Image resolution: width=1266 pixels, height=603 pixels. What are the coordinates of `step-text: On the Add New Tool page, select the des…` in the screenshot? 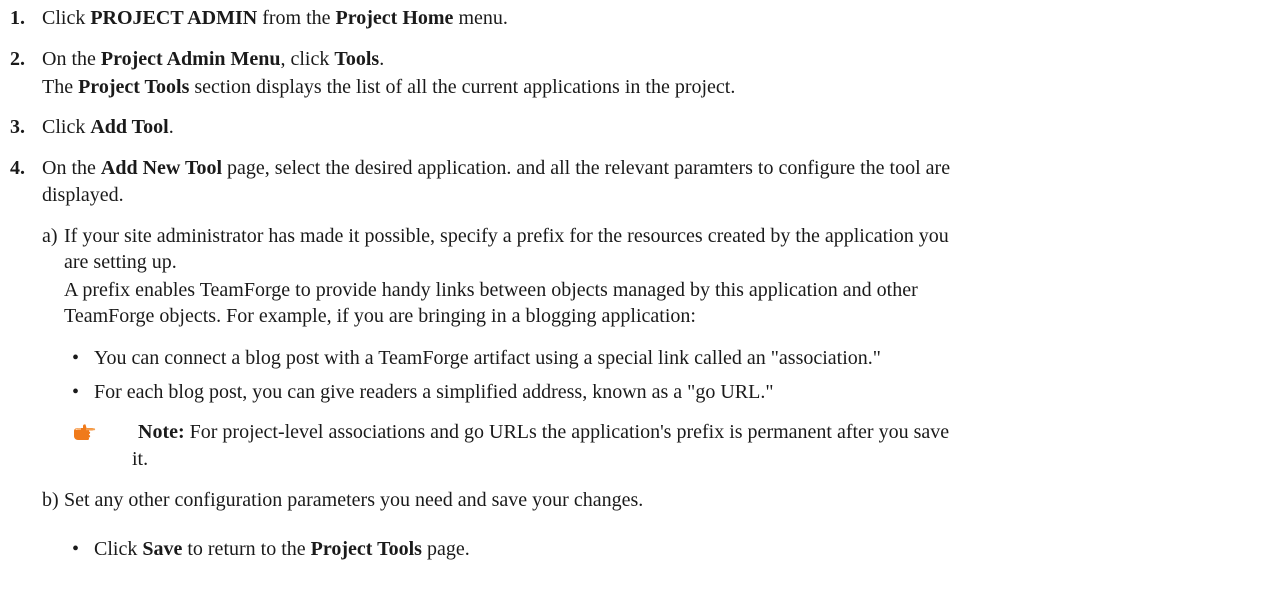 It's located at (642, 168).